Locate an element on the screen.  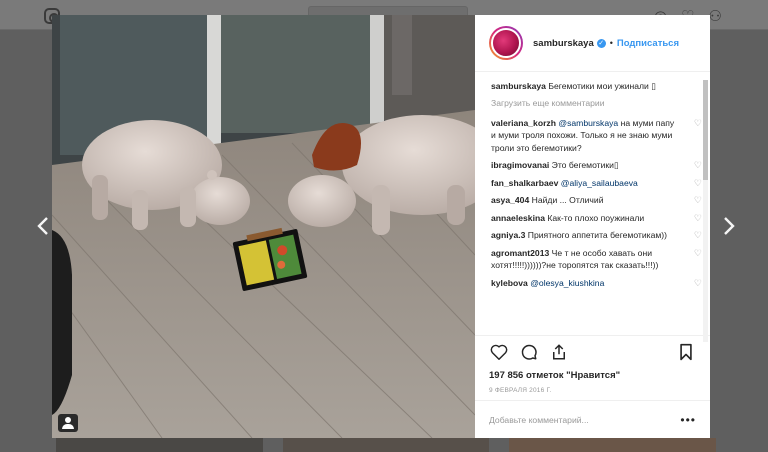
comment-username: agromant2013 is located at coordinates (520, 253).